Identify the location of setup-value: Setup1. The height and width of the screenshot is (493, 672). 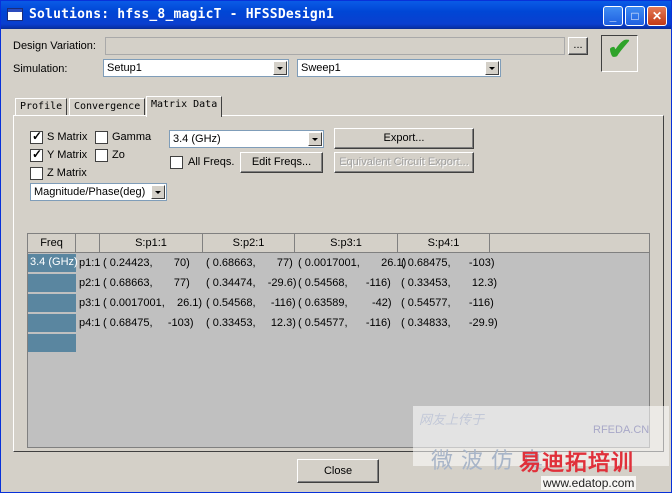
(124, 68).